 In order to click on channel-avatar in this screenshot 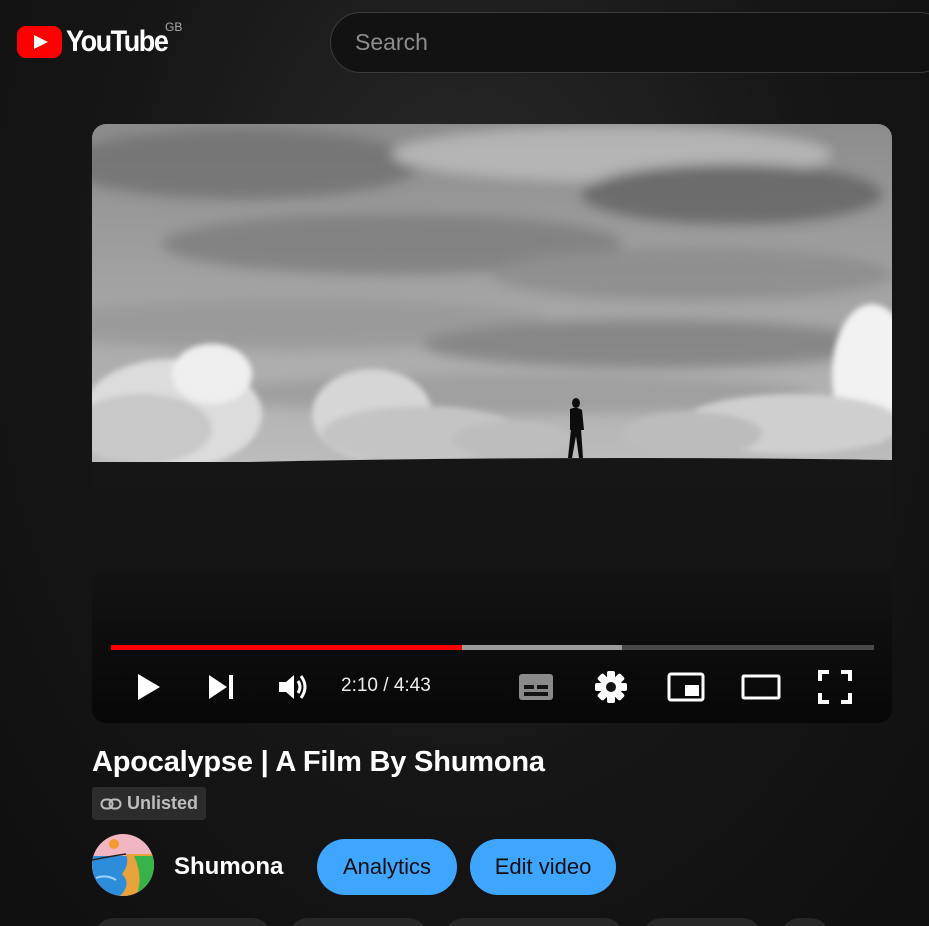, I will do `click(123, 865)`.